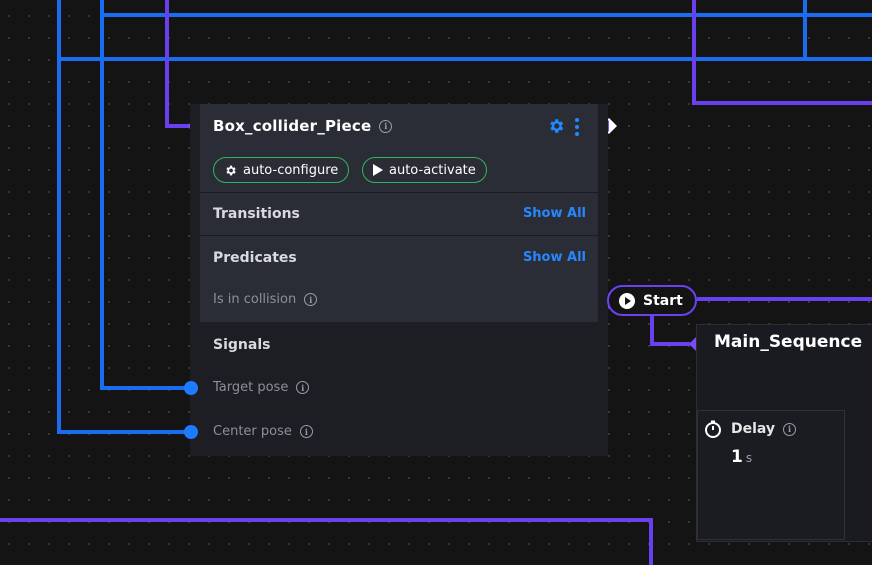  What do you see at coordinates (291, 170) in the screenshot?
I see `tag-label: auto-configure` at bounding box center [291, 170].